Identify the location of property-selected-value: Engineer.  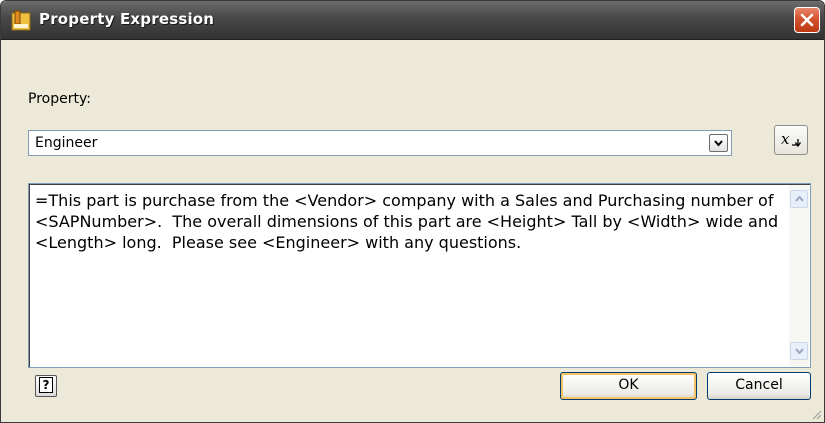
(66, 143).